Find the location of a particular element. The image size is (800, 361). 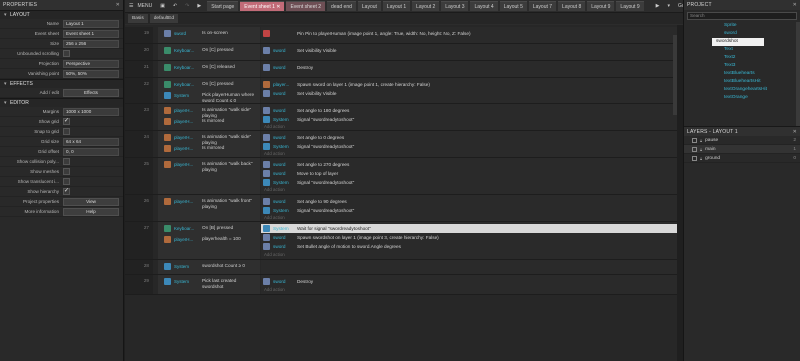

play-icon: ▶ is located at coordinates (658, 6).